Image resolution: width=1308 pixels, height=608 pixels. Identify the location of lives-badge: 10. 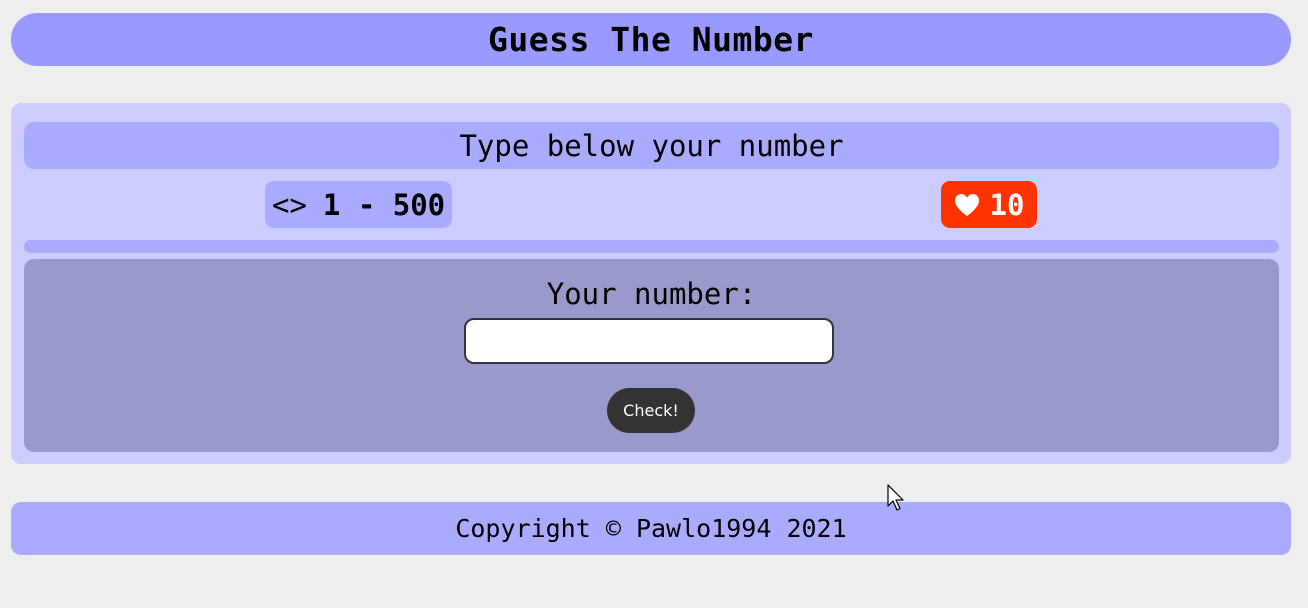
(989, 204).